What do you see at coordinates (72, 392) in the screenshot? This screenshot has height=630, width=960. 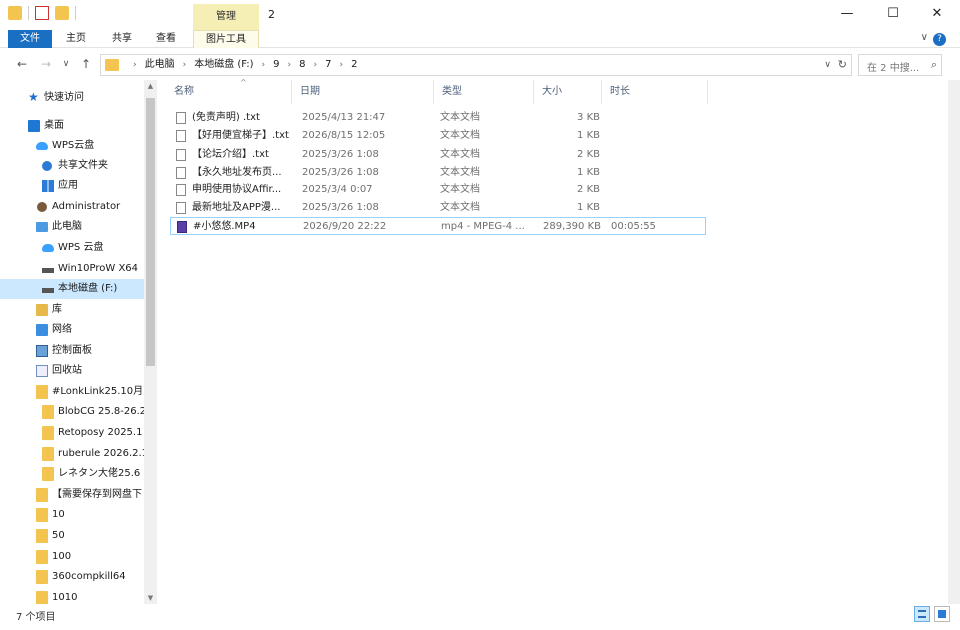 I see `sidebar-item-folder: #LonkLink25.10月` at bounding box center [72, 392].